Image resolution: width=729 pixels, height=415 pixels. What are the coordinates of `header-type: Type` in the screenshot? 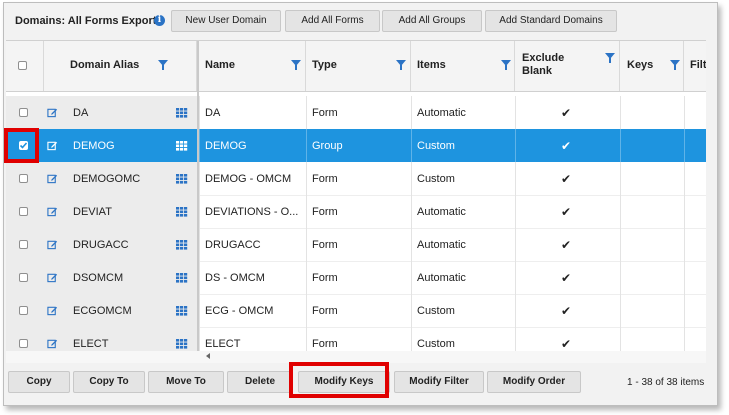 It's located at (358, 66).